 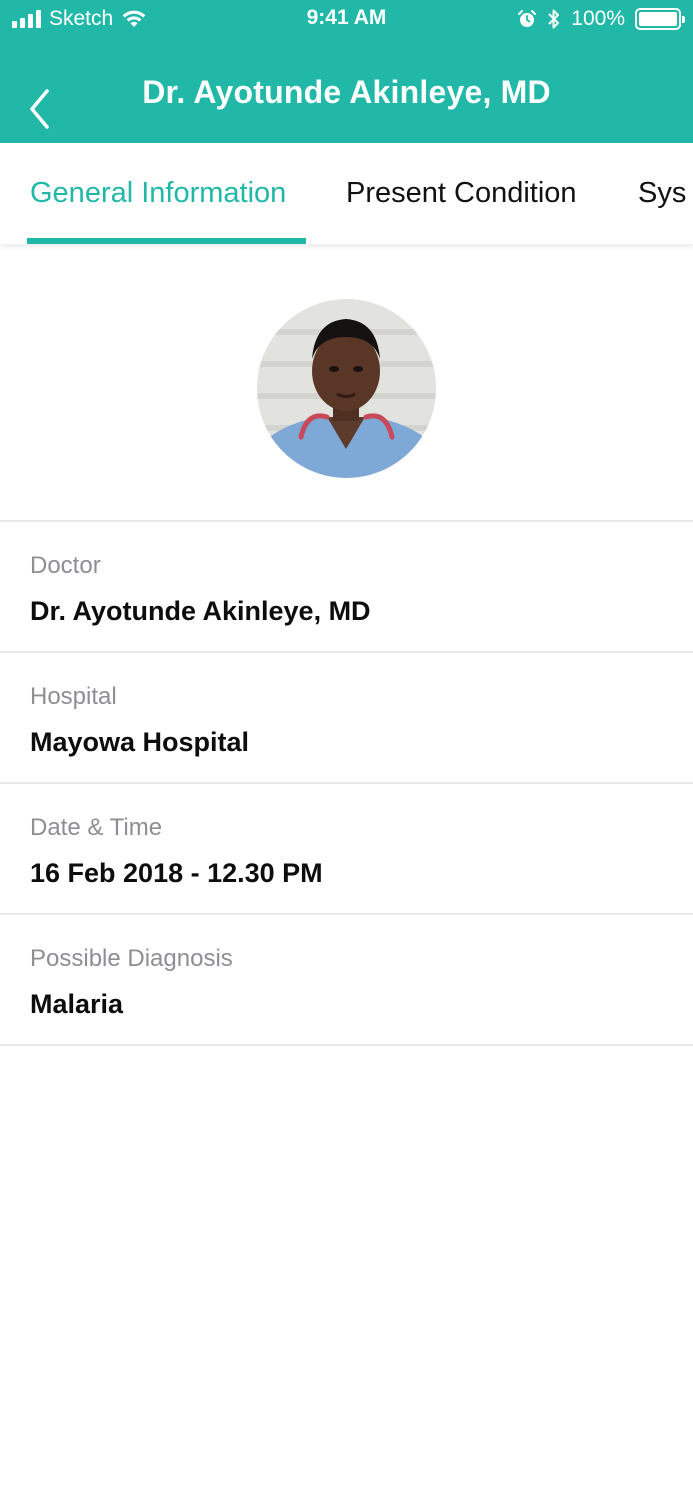 I want to click on nav-bar: Dr. Ayotunde Akinleye, MD, so click(x=346, y=98).